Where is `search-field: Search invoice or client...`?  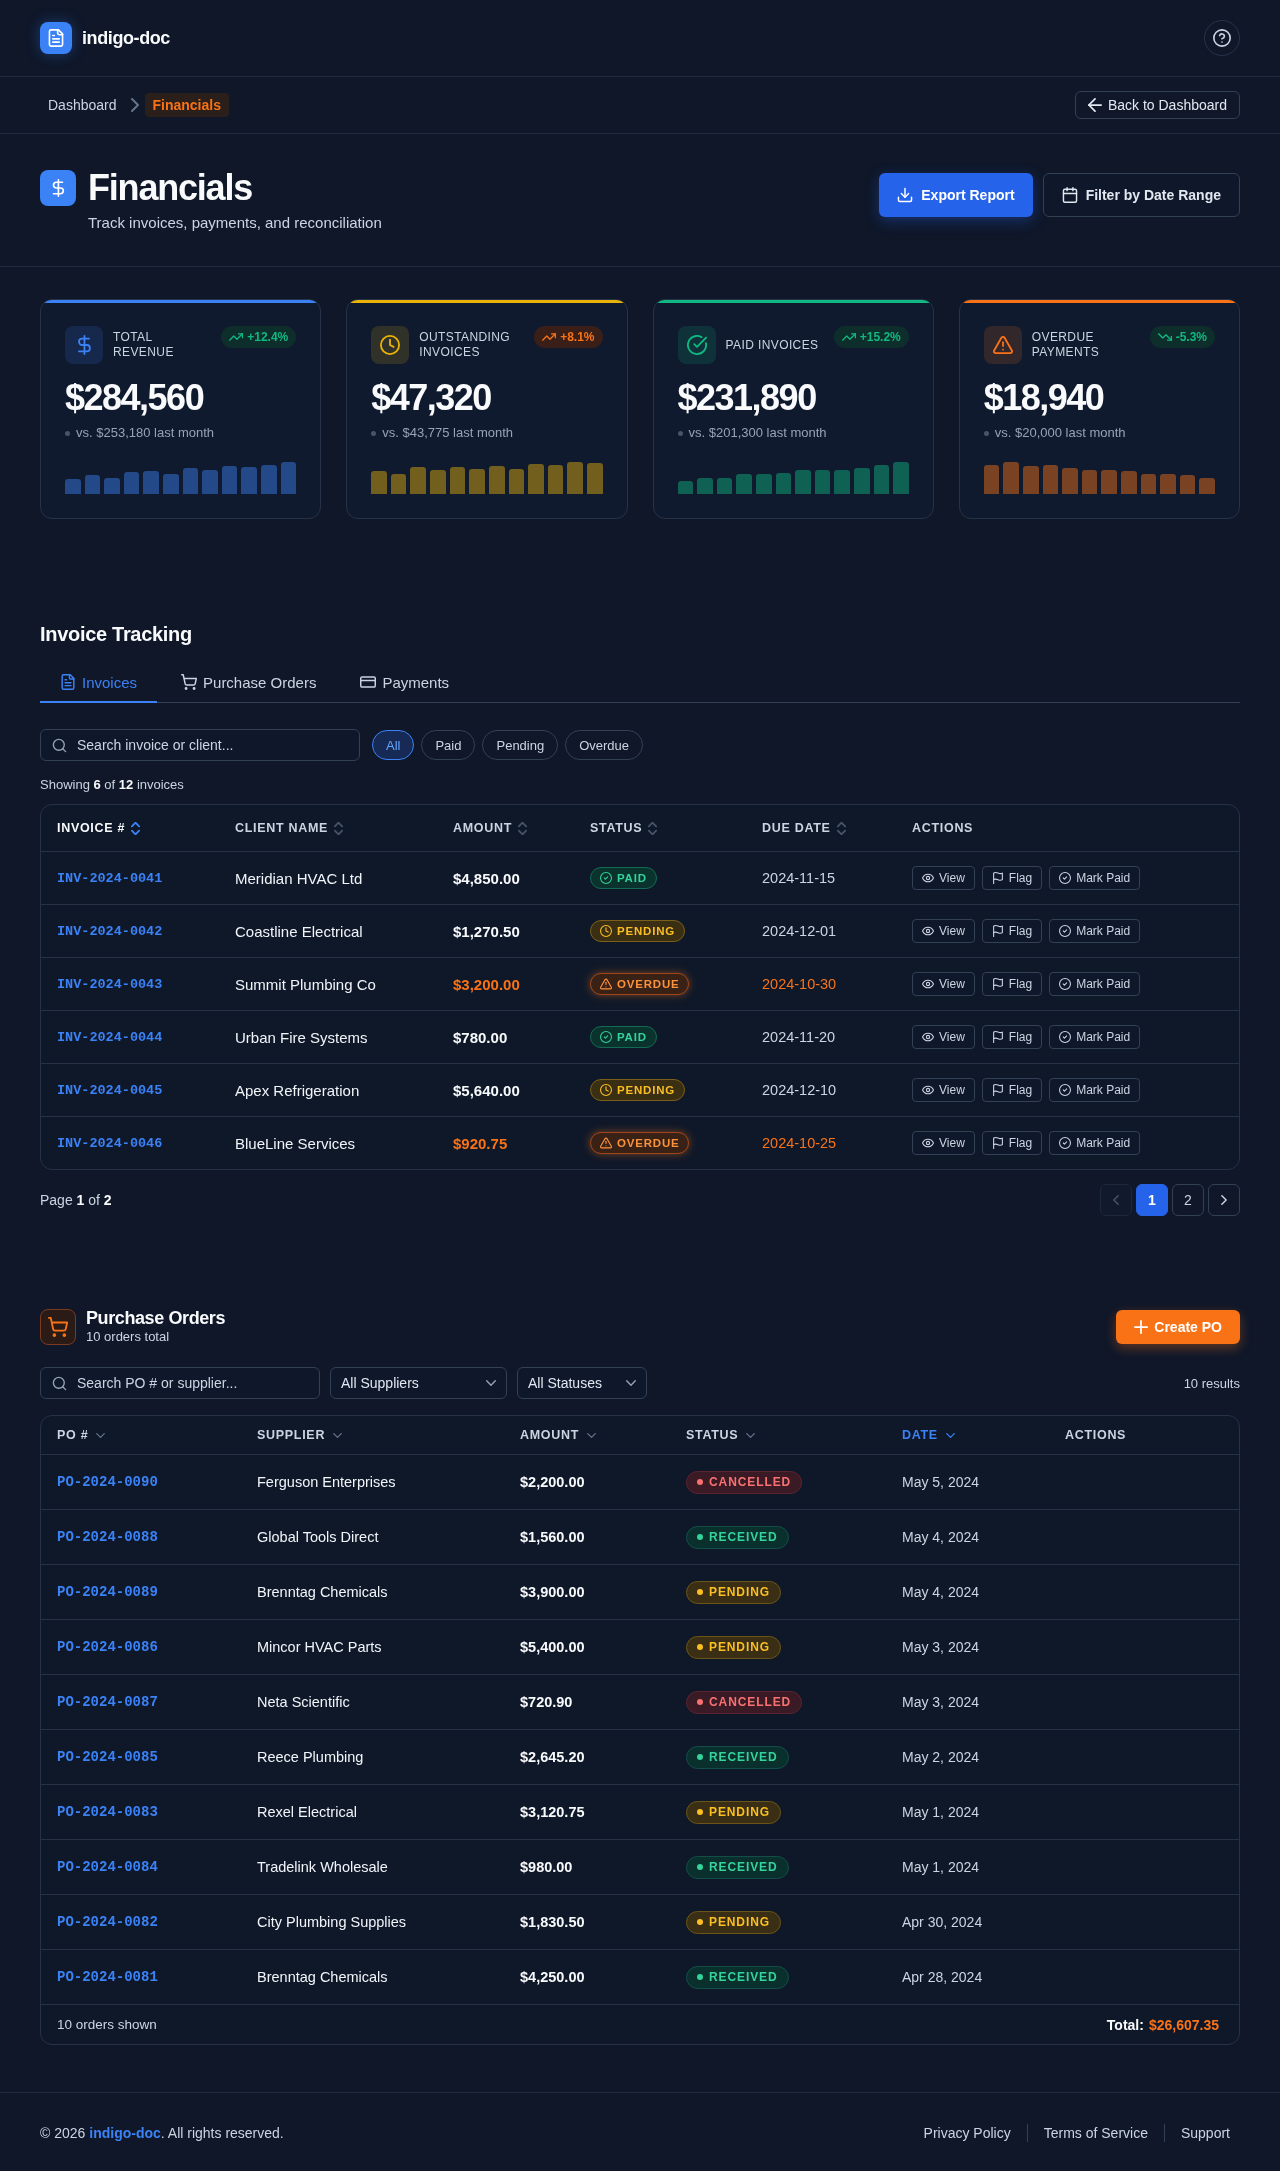 search-field: Search invoice or client... is located at coordinates (200, 745).